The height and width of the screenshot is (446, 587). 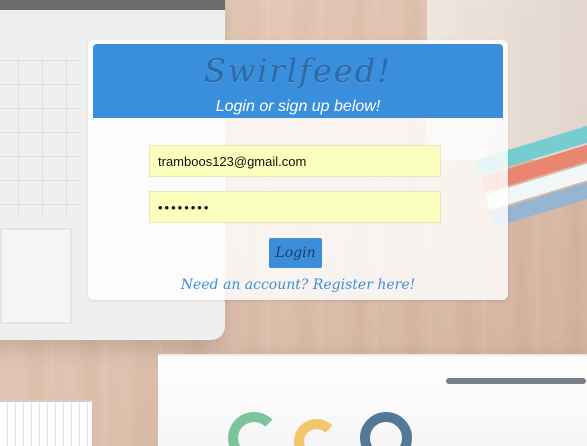 I want to click on register-link: Need an account? Register here!, so click(x=298, y=285).